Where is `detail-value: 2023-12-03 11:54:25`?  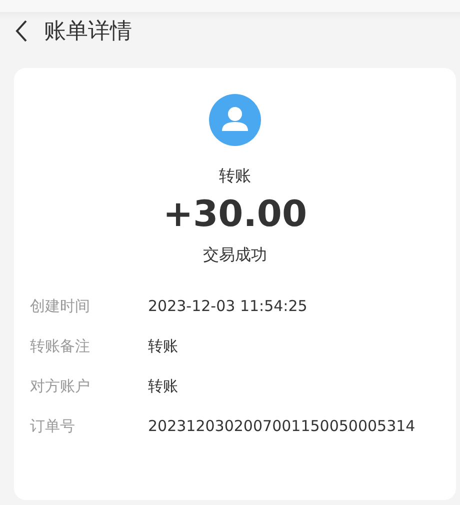 detail-value: 2023-12-03 11:54:25 is located at coordinates (228, 306).